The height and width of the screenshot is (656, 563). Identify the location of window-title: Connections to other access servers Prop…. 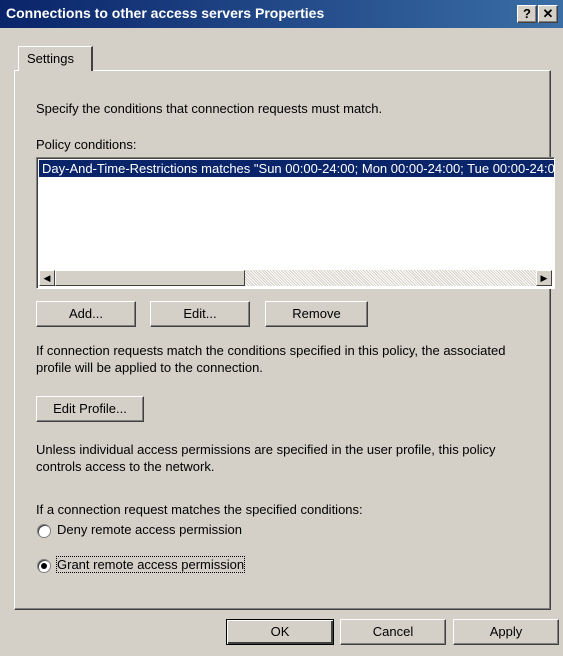
(165, 13).